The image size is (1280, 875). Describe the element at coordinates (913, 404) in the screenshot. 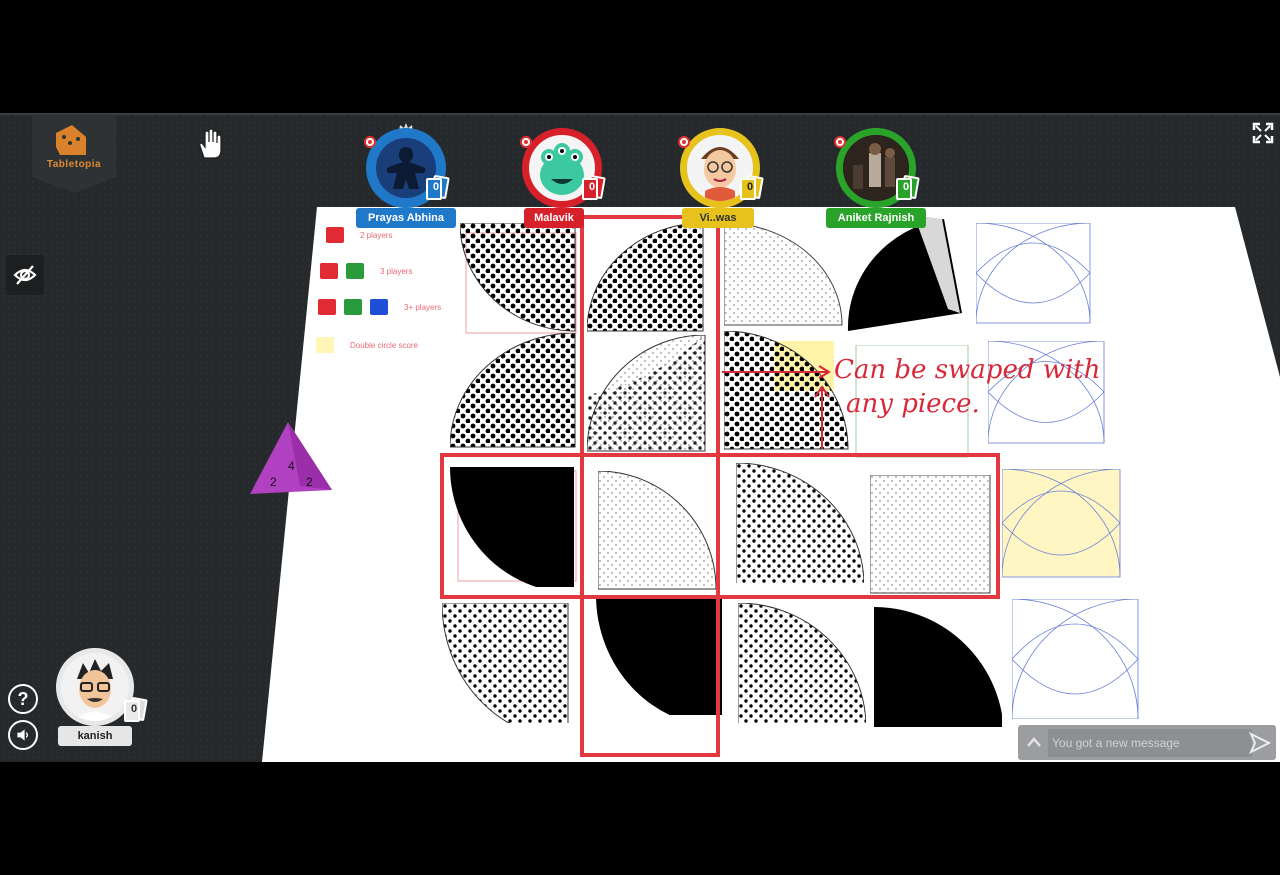

I see `annotation-line-2: any piece.` at that location.